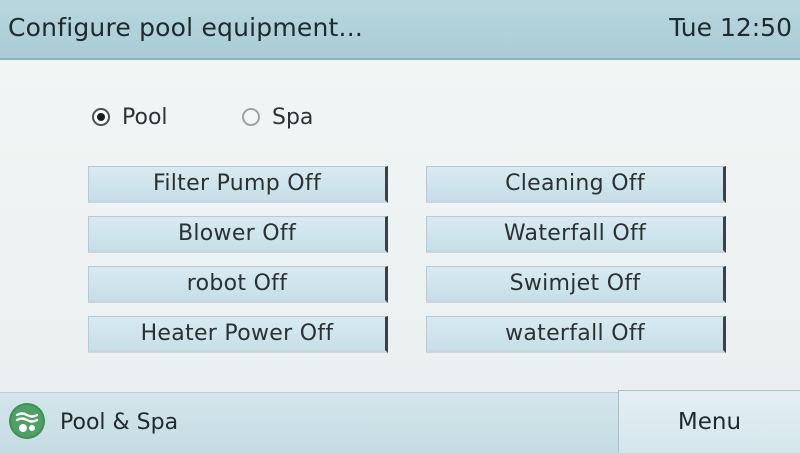  What do you see at coordinates (730, 27) in the screenshot?
I see `clock: Tue 12:50` at bounding box center [730, 27].